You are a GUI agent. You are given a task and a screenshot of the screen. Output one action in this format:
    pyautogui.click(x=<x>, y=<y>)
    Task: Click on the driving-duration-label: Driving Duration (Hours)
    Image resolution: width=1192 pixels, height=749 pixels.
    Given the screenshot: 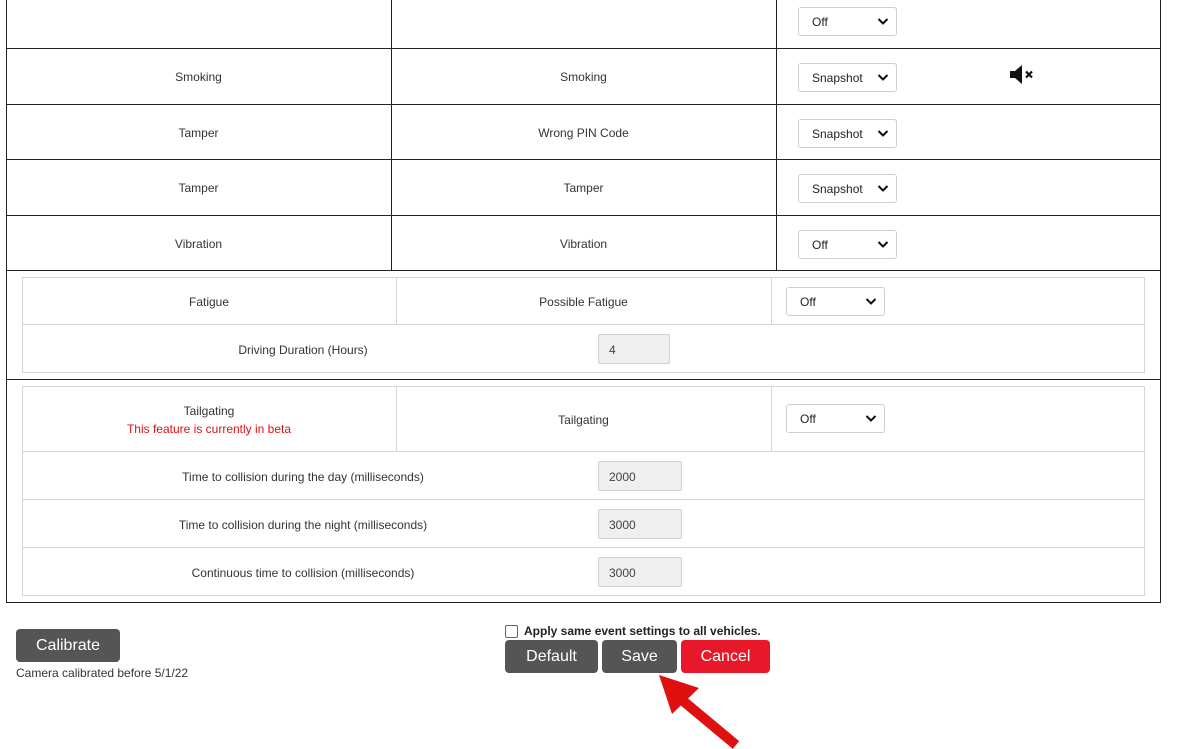 What is the action you would take?
    pyautogui.click(x=303, y=350)
    